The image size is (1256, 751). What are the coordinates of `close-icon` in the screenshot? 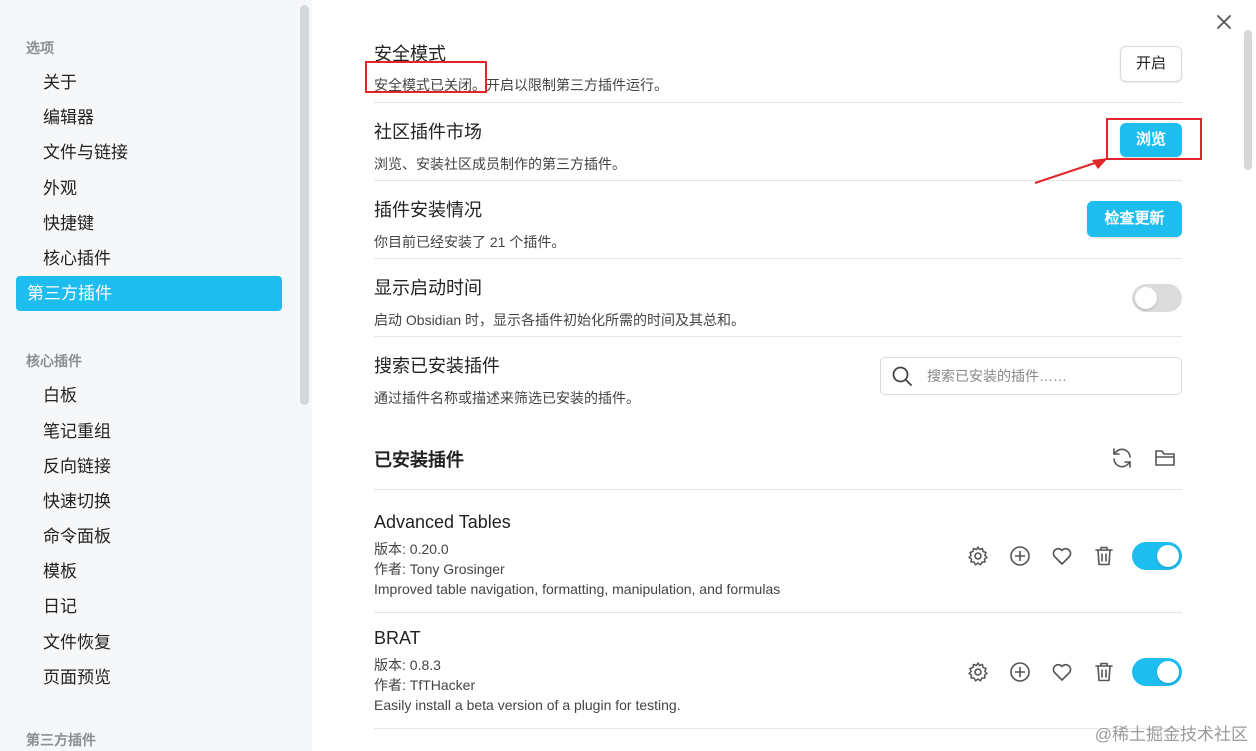 It's located at (1224, 23).